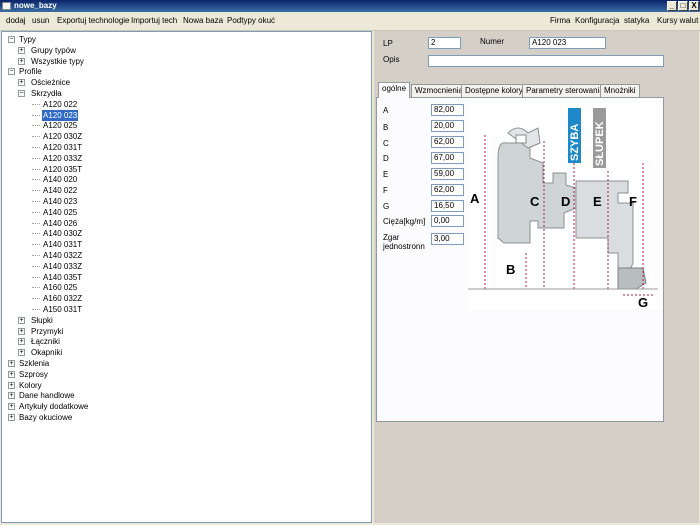 The height and width of the screenshot is (525, 700). What do you see at coordinates (16, 21) in the screenshot?
I see `menu-dodaj: dodaj` at bounding box center [16, 21].